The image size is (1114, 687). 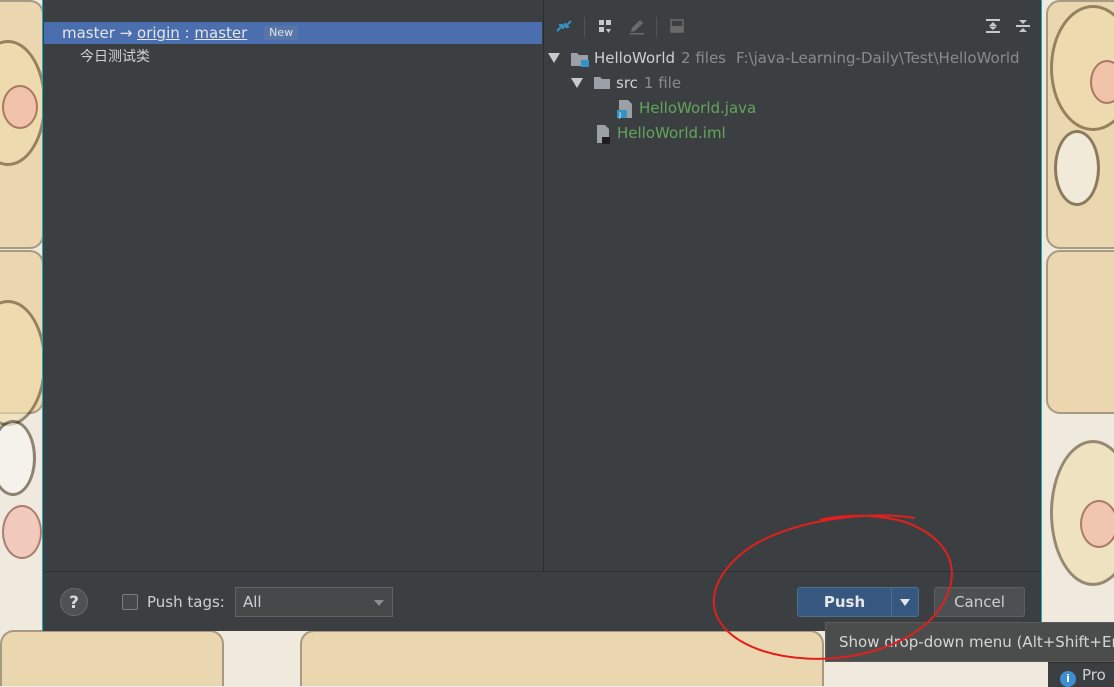 What do you see at coordinates (564, 26) in the screenshot?
I see `collapse-arrows-icon` at bounding box center [564, 26].